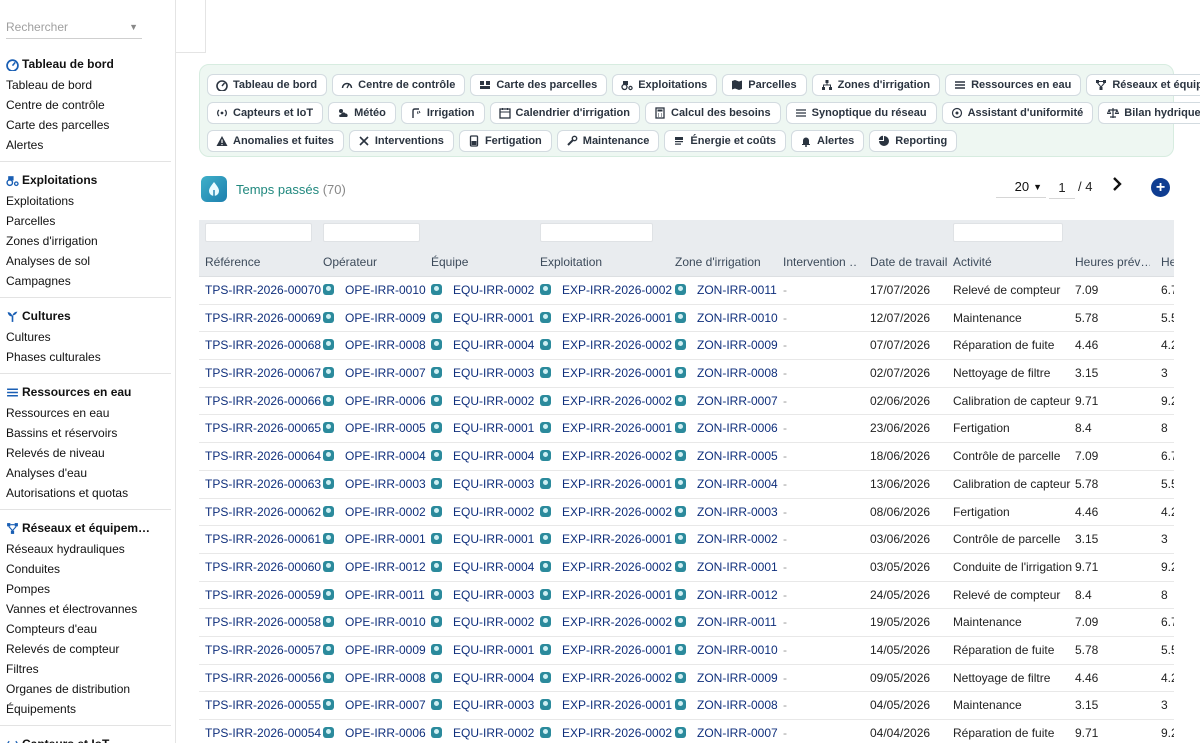 The height and width of the screenshot is (743, 1200). What do you see at coordinates (972, 262) in the screenshot?
I see `col-activity-header: Activité` at bounding box center [972, 262].